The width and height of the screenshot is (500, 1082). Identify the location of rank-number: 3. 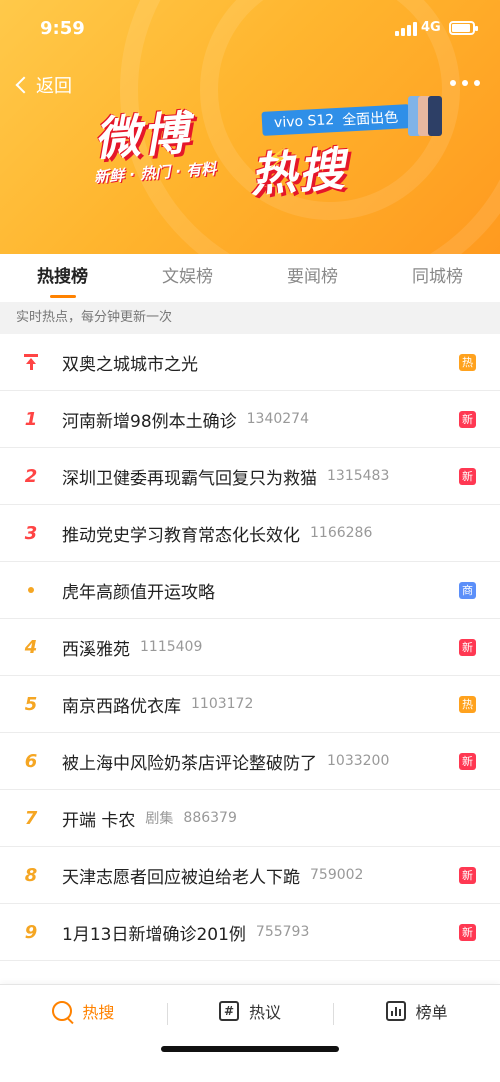
(31, 533).